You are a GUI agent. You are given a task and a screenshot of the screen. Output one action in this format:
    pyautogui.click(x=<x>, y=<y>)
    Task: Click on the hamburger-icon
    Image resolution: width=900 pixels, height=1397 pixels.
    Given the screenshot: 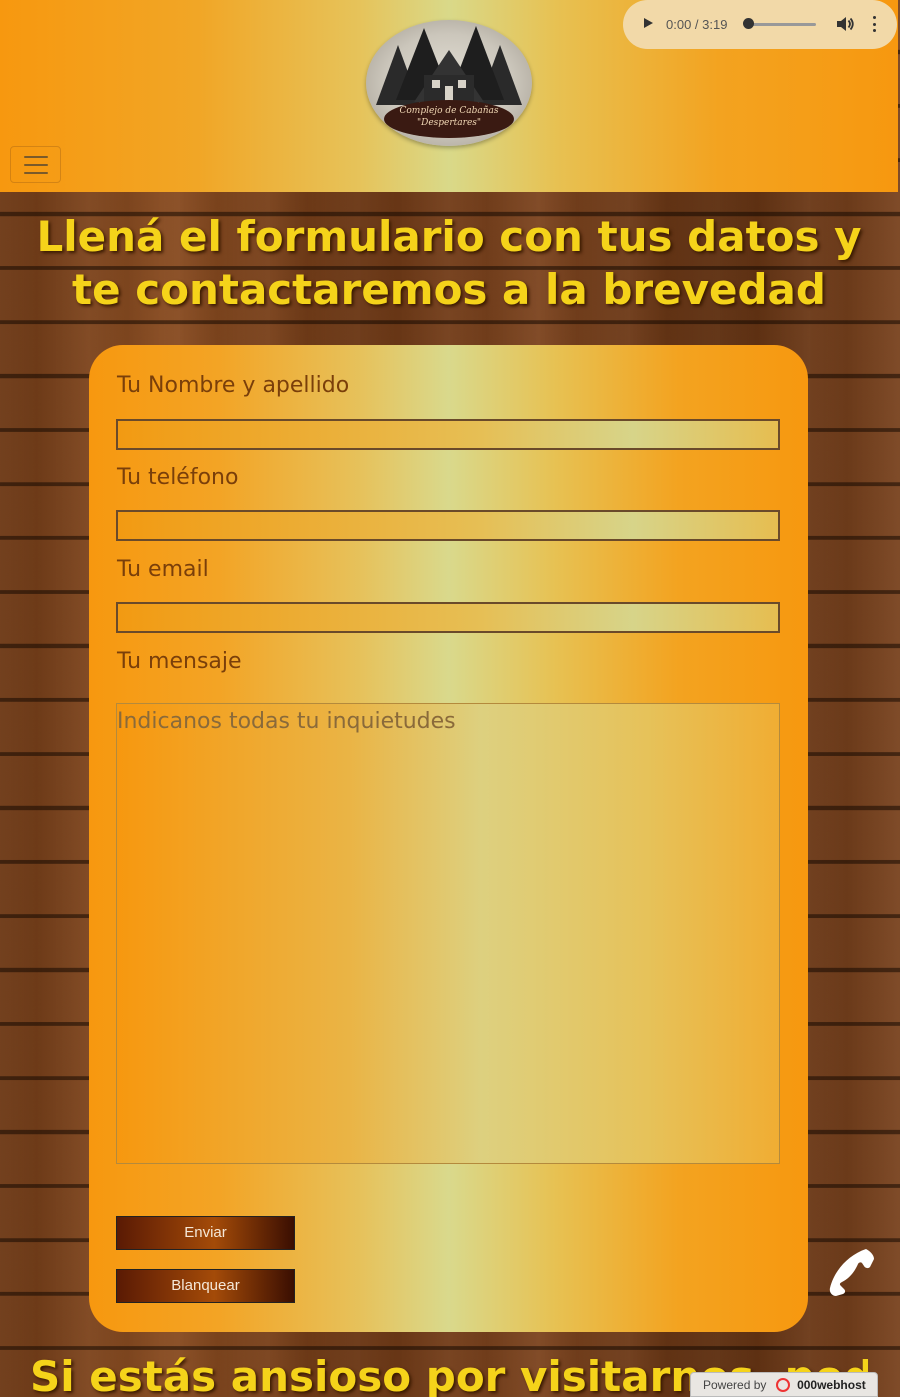 What is the action you would take?
    pyautogui.click(x=35, y=156)
    